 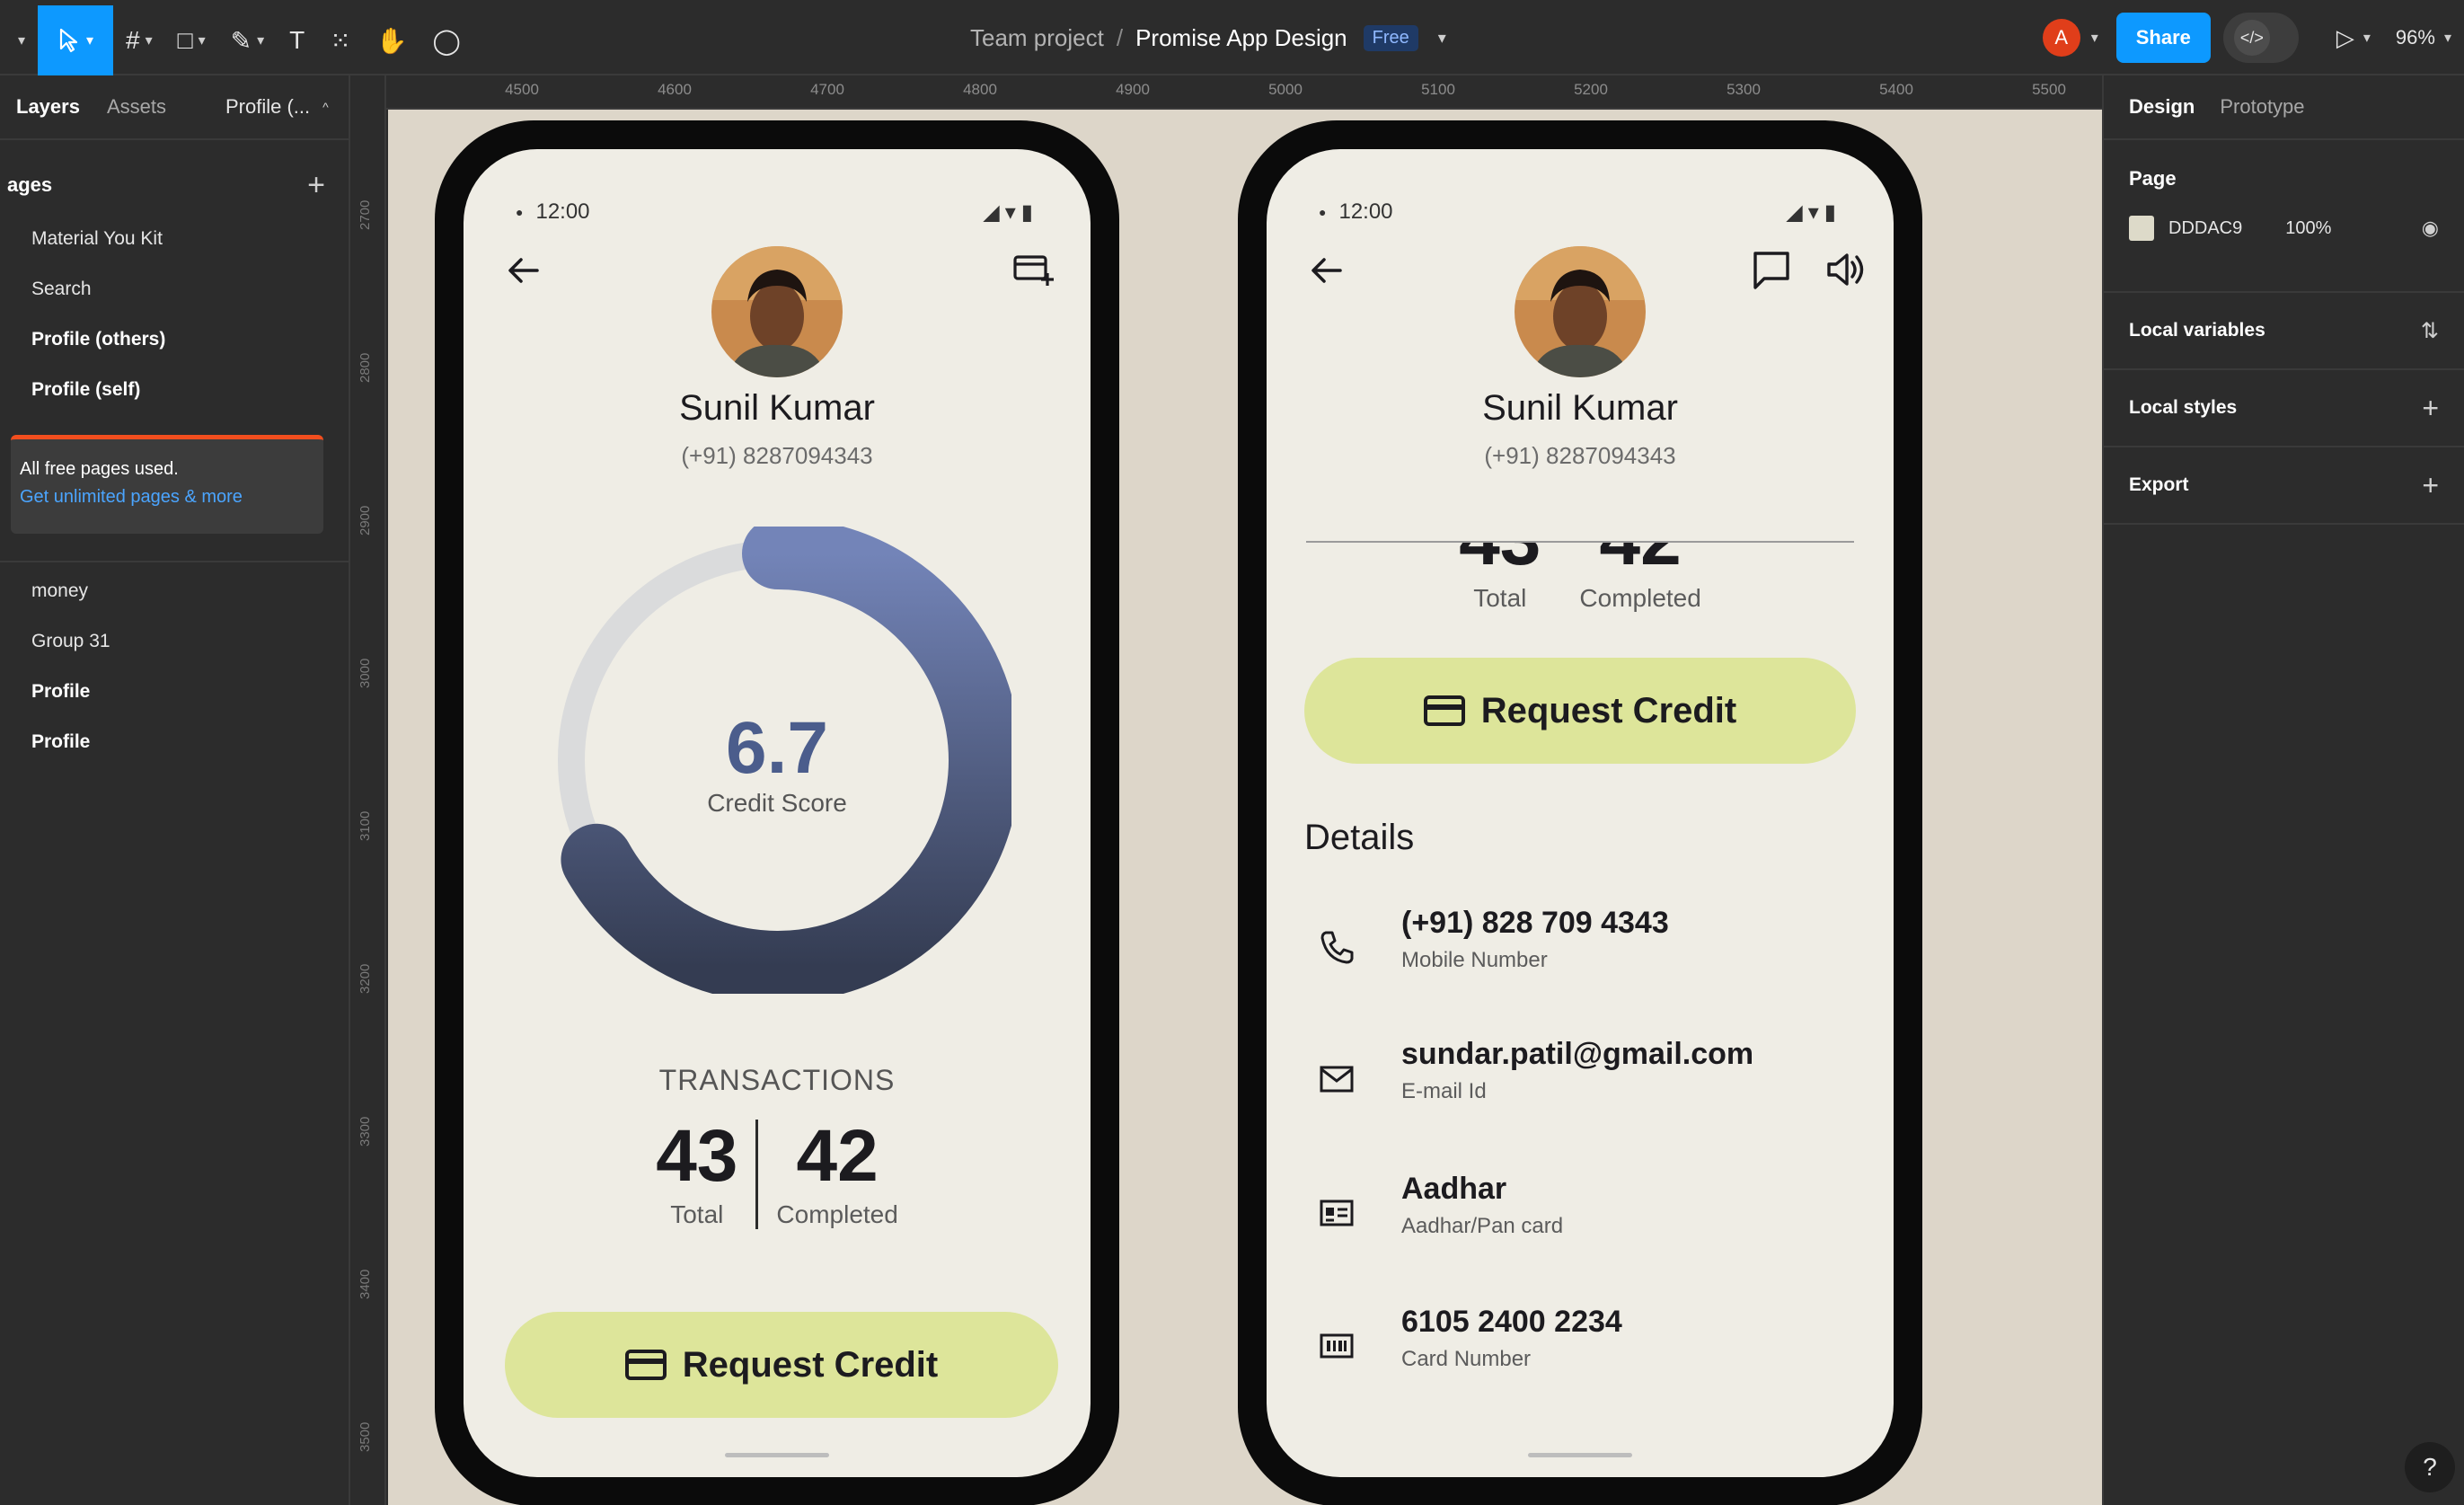 I want to click on layer-item: Group 31, so click(x=174, y=641).